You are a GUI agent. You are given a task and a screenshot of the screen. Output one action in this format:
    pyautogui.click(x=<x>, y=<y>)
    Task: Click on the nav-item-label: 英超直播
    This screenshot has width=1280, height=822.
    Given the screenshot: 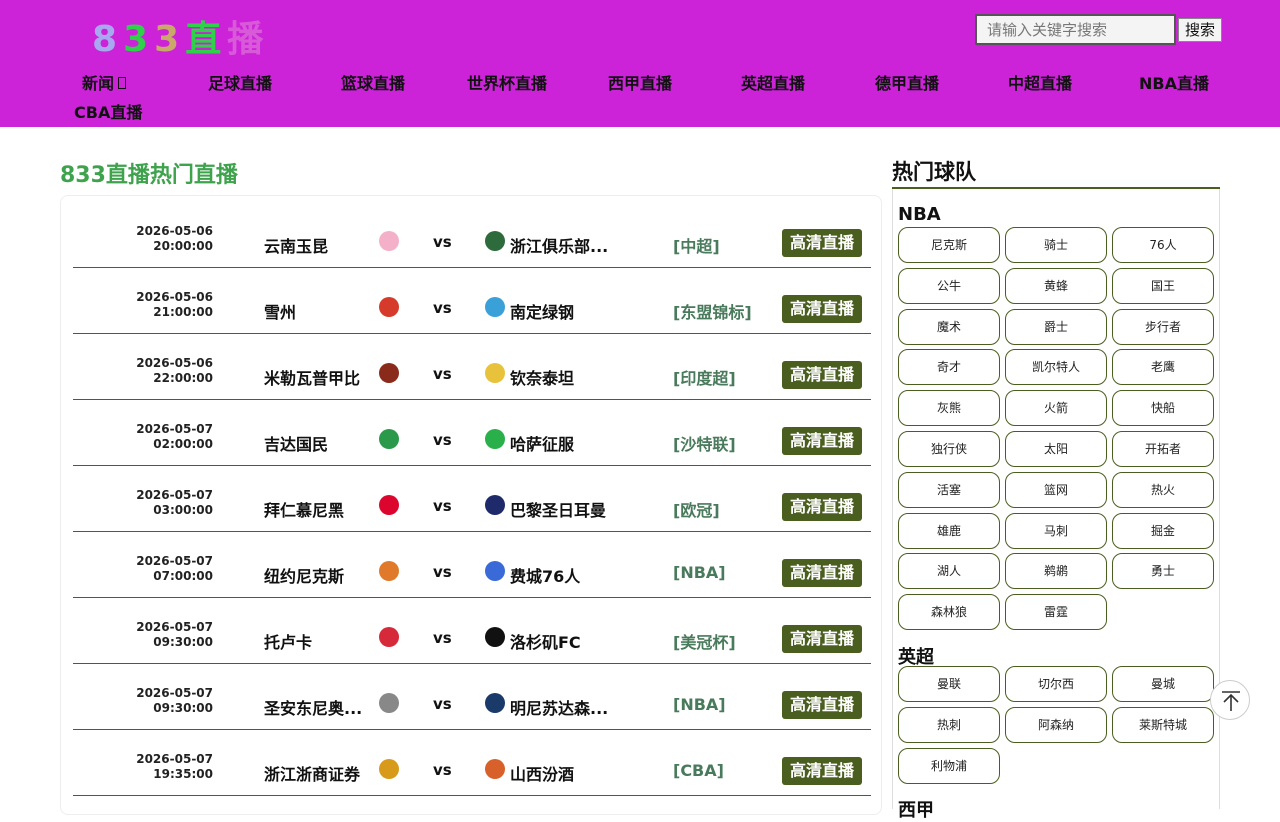 What is the action you would take?
    pyautogui.click(x=773, y=83)
    